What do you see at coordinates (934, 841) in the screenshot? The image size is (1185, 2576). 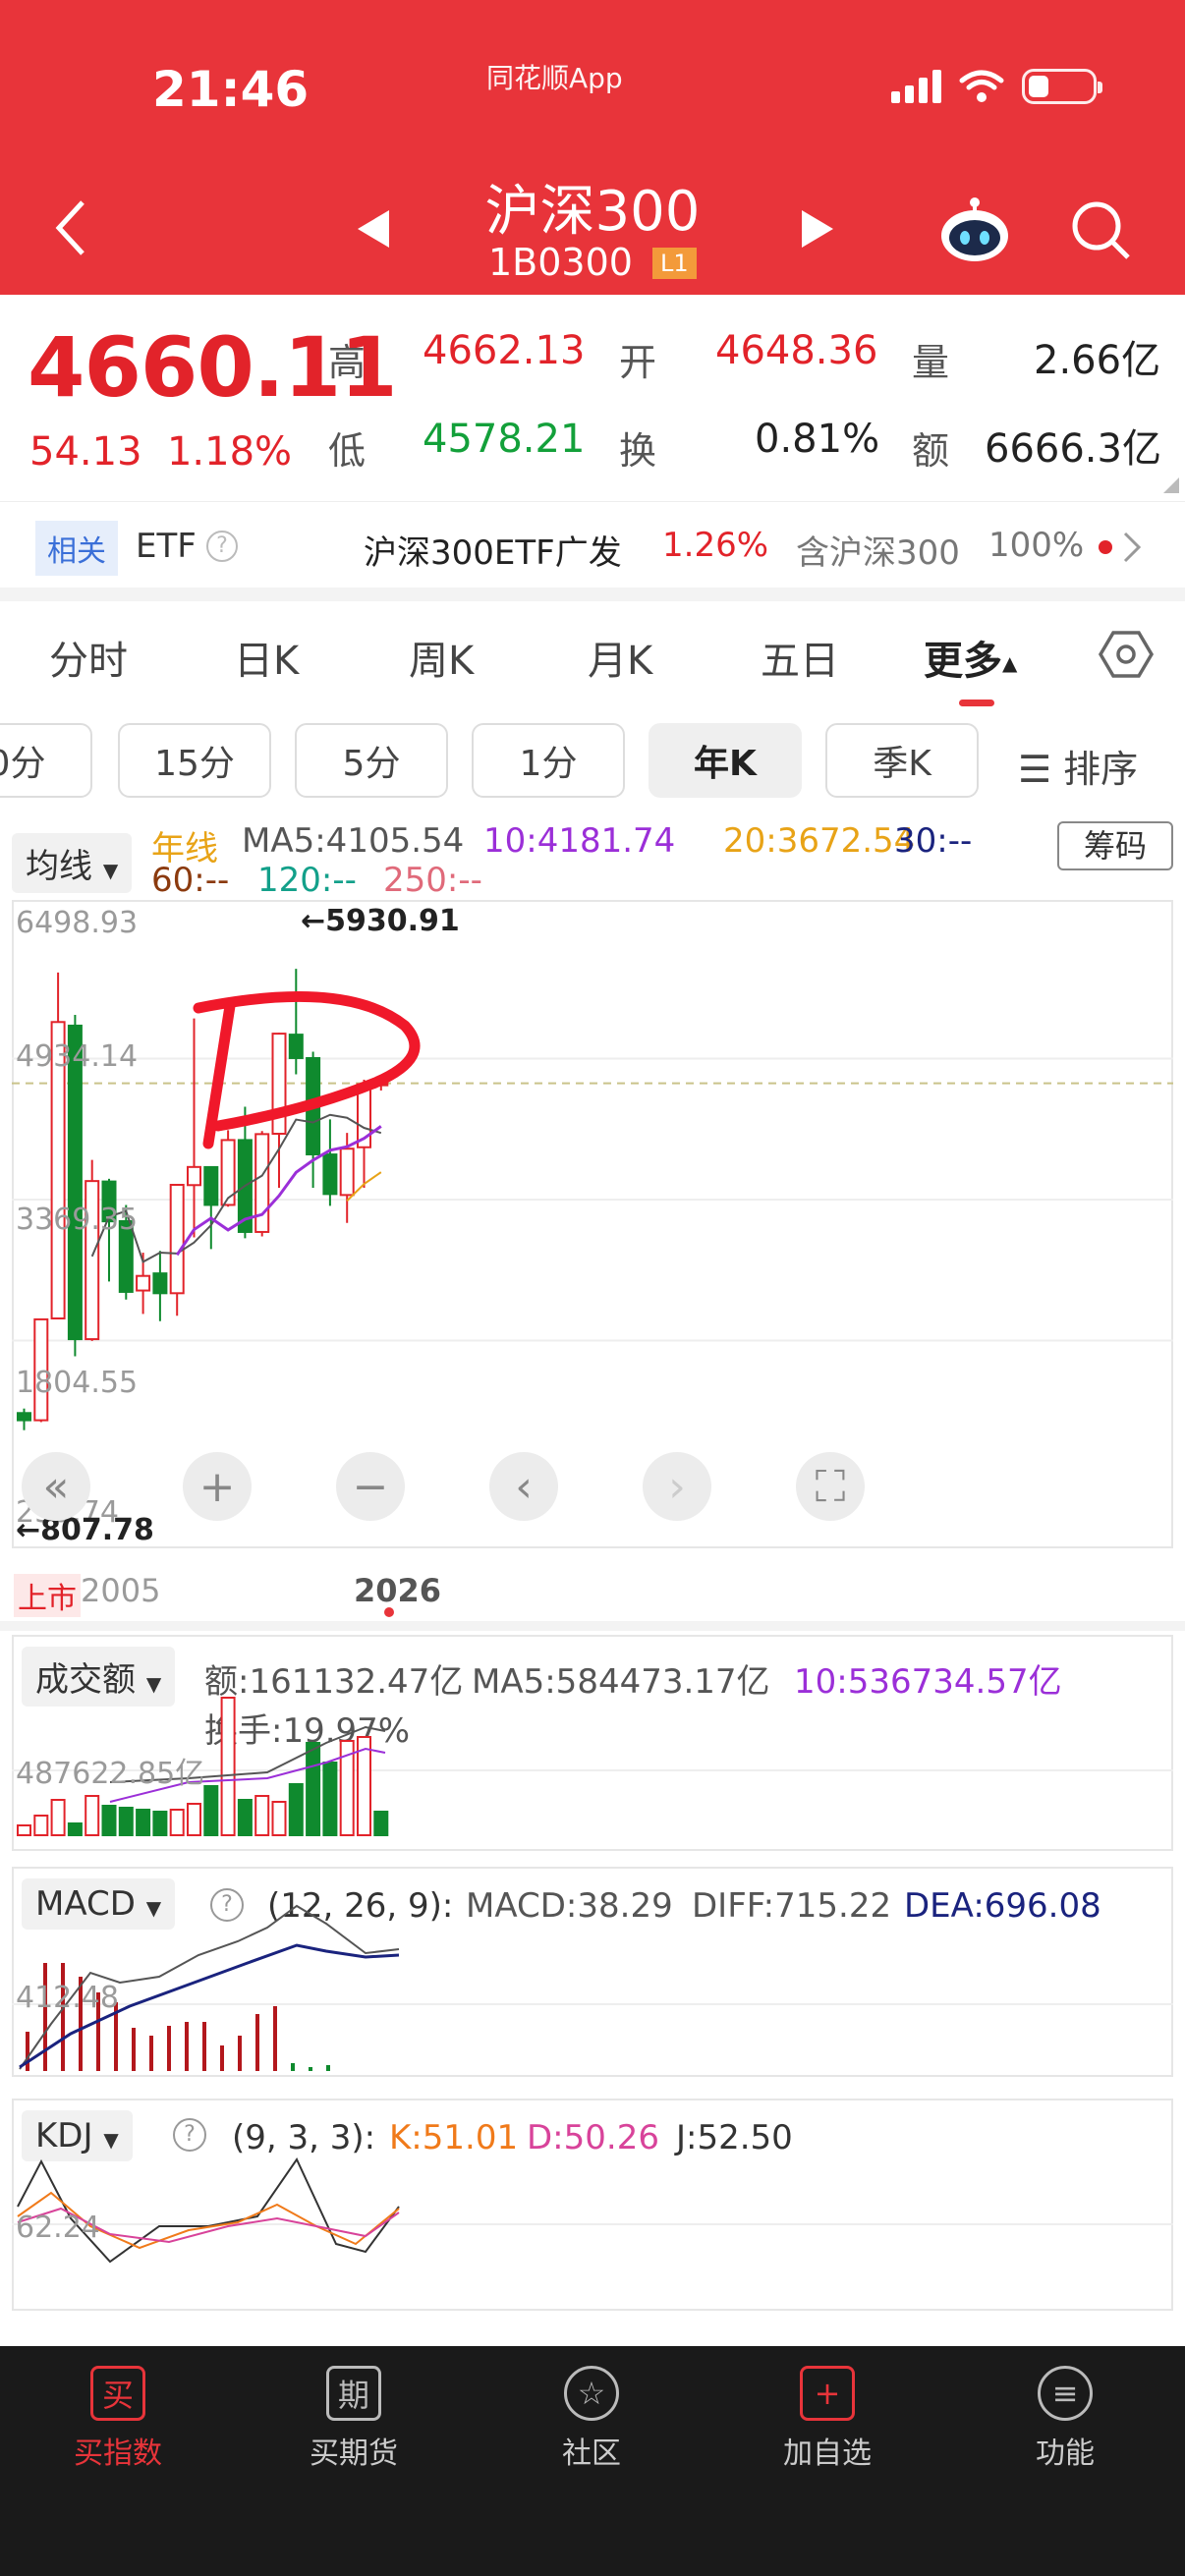 I see `ma30-value: 30:--` at bounding box center [934, 841].